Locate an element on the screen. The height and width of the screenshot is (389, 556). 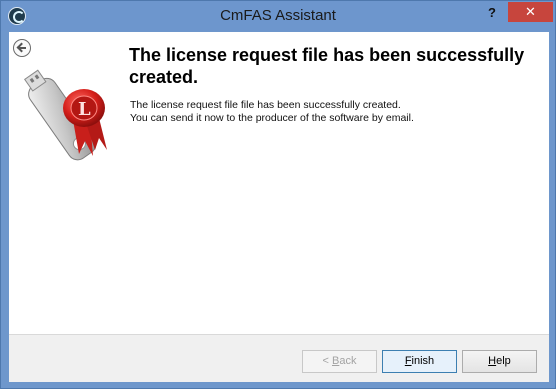
button-bar: < Back Finish Help is located at coordinates (279, 358).